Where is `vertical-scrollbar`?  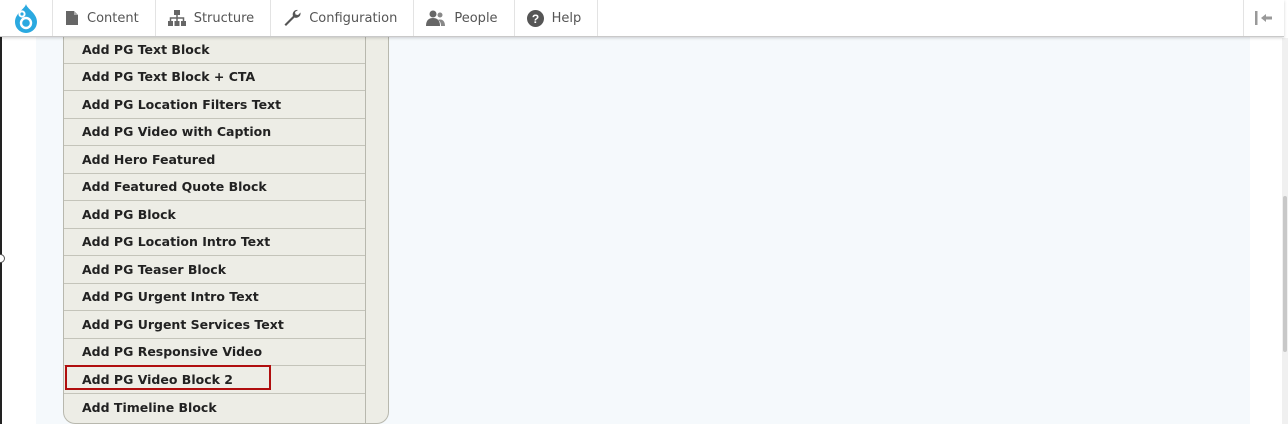
vertical-scrollbar is located at coordinates (1285, 231).